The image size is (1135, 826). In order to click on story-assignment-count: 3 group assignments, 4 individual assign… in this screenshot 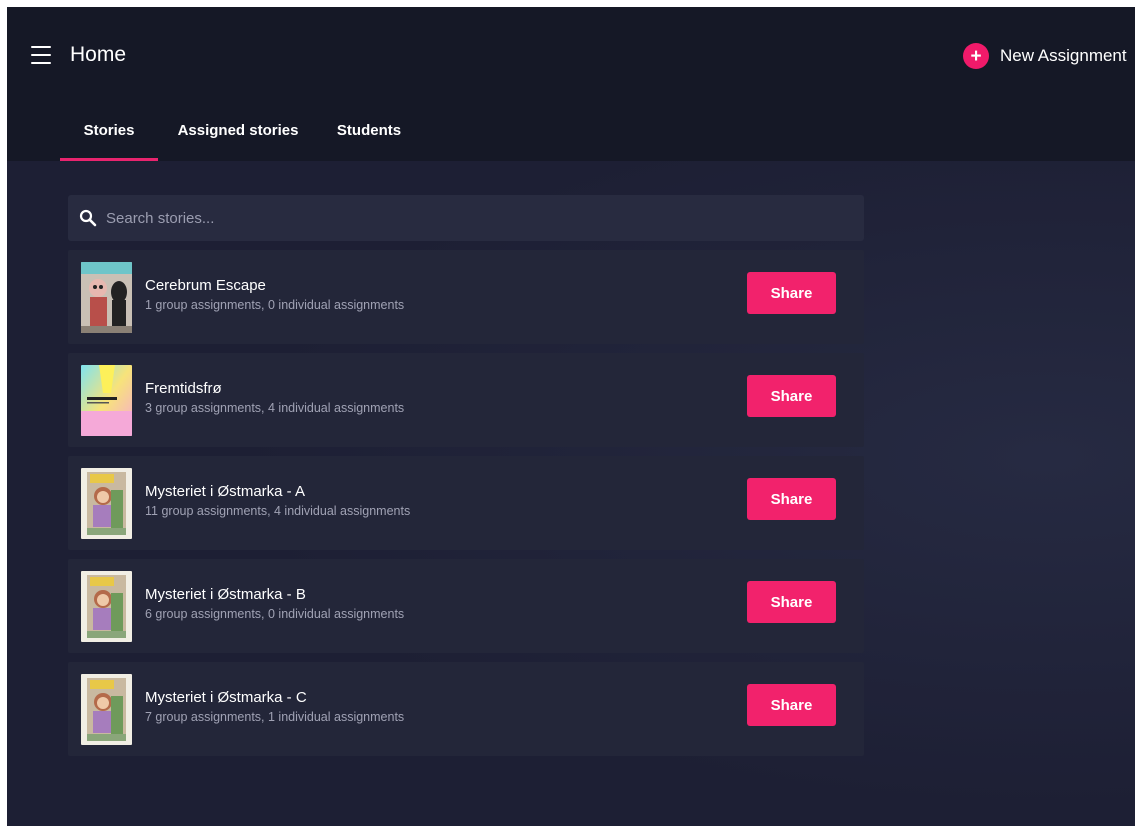, I will do `click(275, 408)`.